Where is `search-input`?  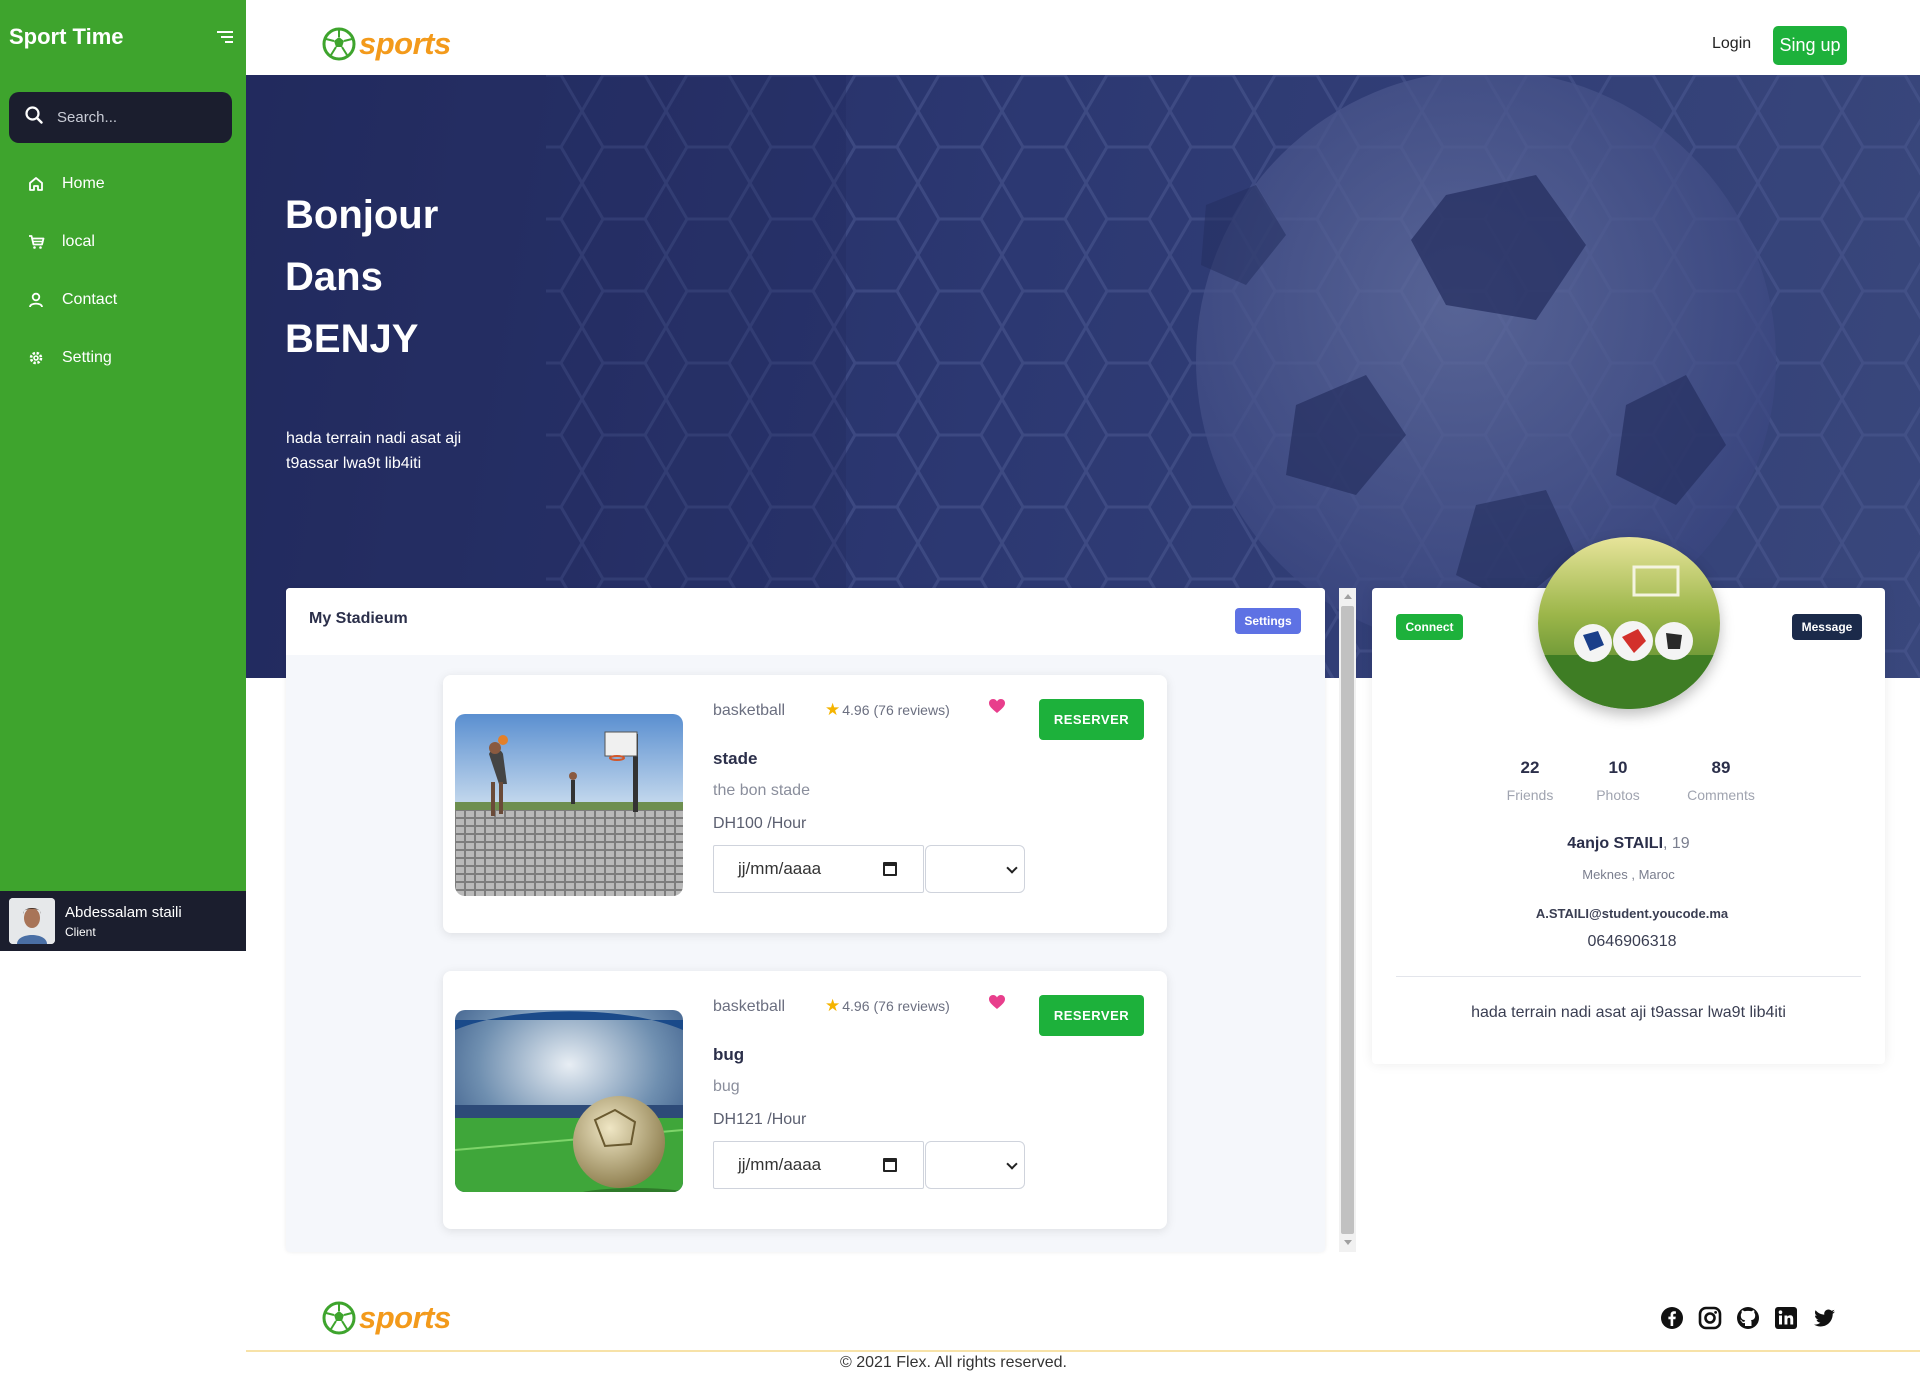 search-input is located at coordinates (137, 117).